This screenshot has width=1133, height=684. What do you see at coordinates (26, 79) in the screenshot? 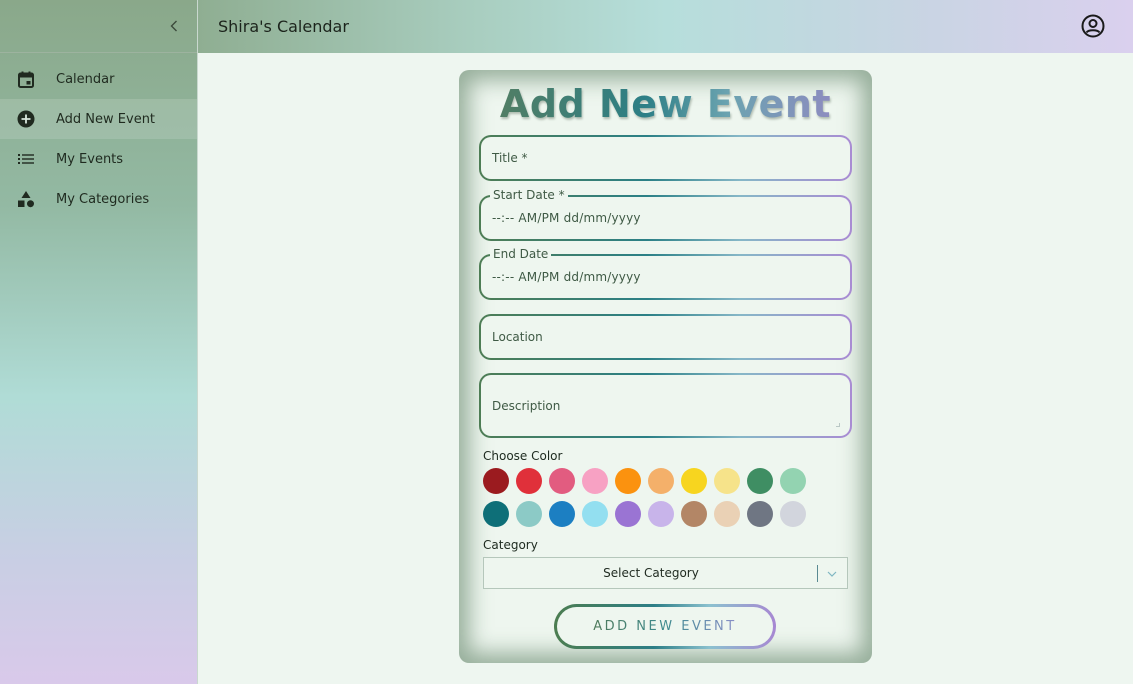
I see `calendar-icon` at bounding box center [26, 79].